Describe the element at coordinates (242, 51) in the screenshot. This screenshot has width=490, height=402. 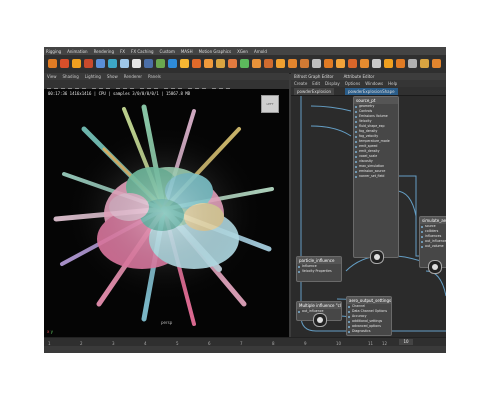
I see `menu-xgen: XGen` at that location.